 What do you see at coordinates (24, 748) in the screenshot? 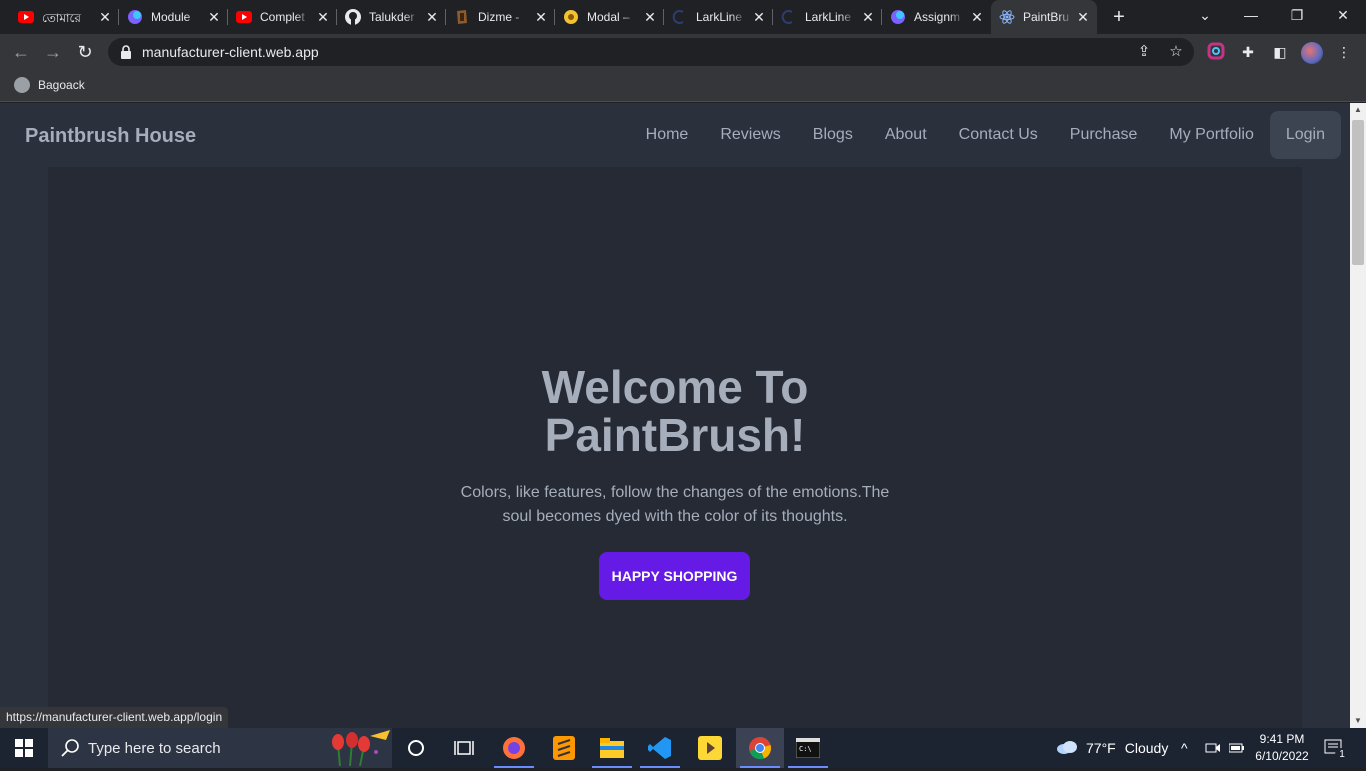
I see `windows-start-icon` at bounding box center [24, 748].